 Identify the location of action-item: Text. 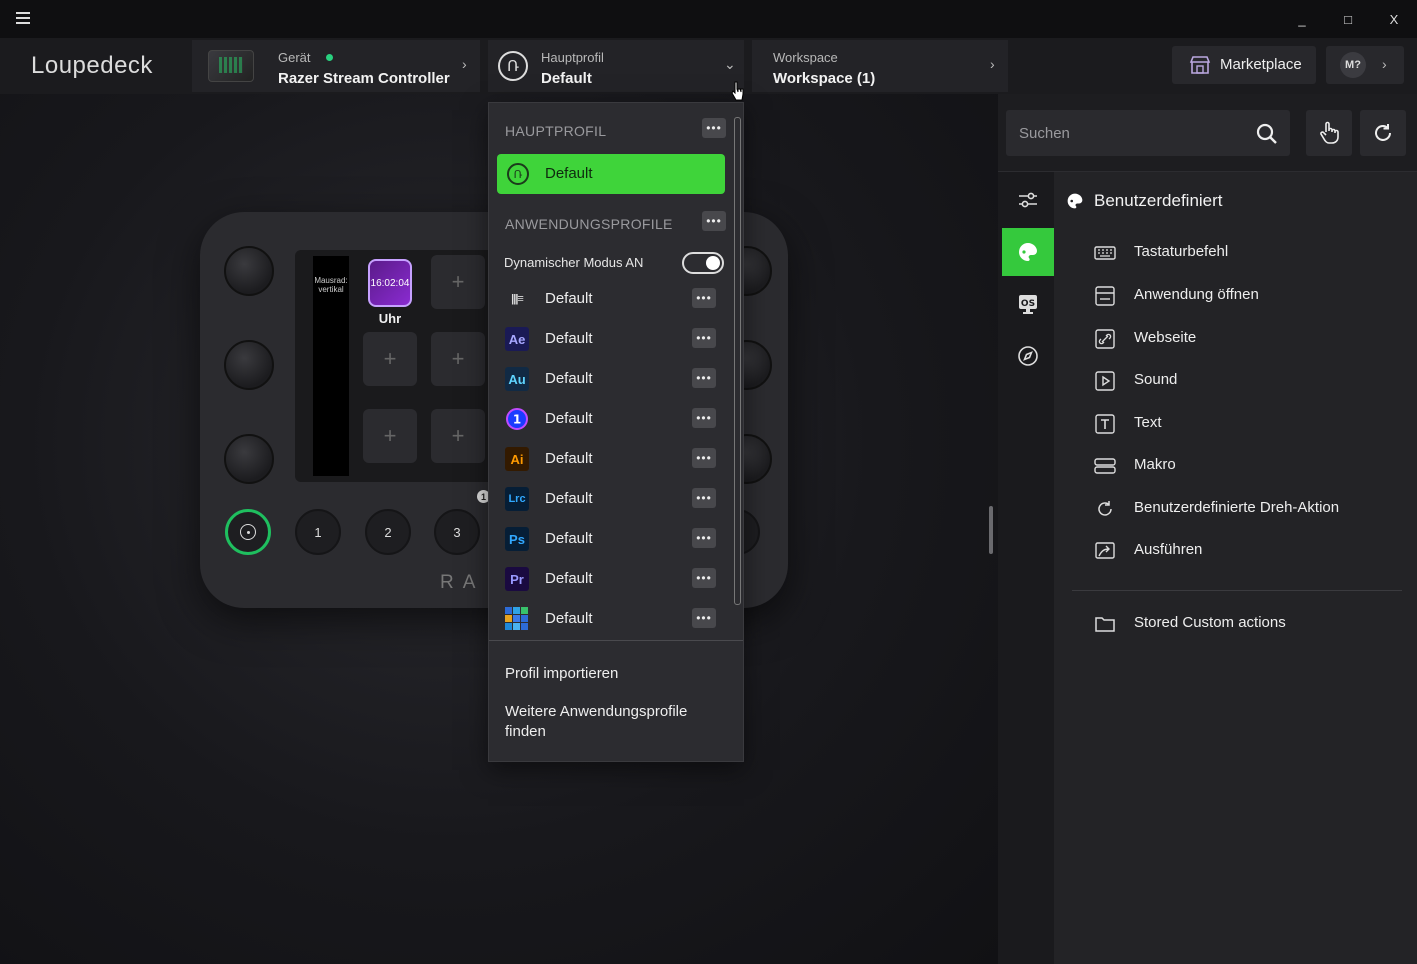
(1254, 425).